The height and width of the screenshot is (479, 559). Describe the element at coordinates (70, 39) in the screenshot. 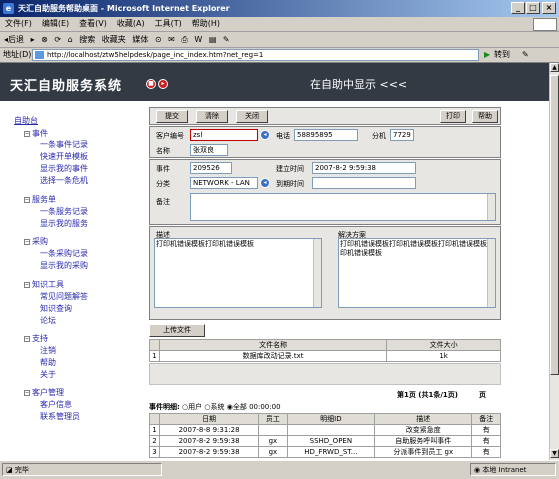

I see `home-icon: ⌂` at that location.